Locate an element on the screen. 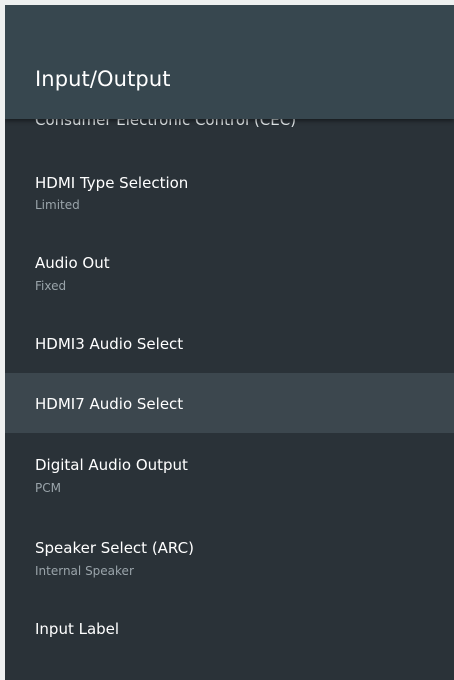 This screenshot has width=454, height=680. list-item-value: Internal Speaker is located at coordinates (84, 571).